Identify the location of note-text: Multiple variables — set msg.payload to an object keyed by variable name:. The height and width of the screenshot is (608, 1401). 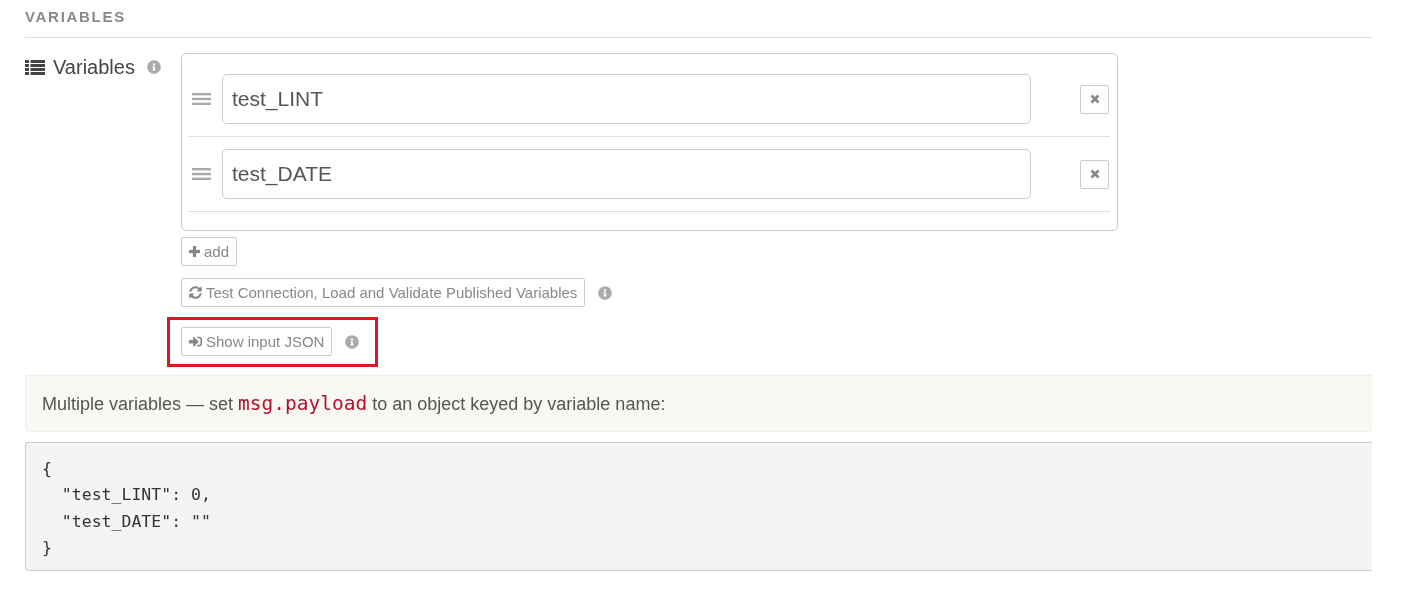
(354, 403).